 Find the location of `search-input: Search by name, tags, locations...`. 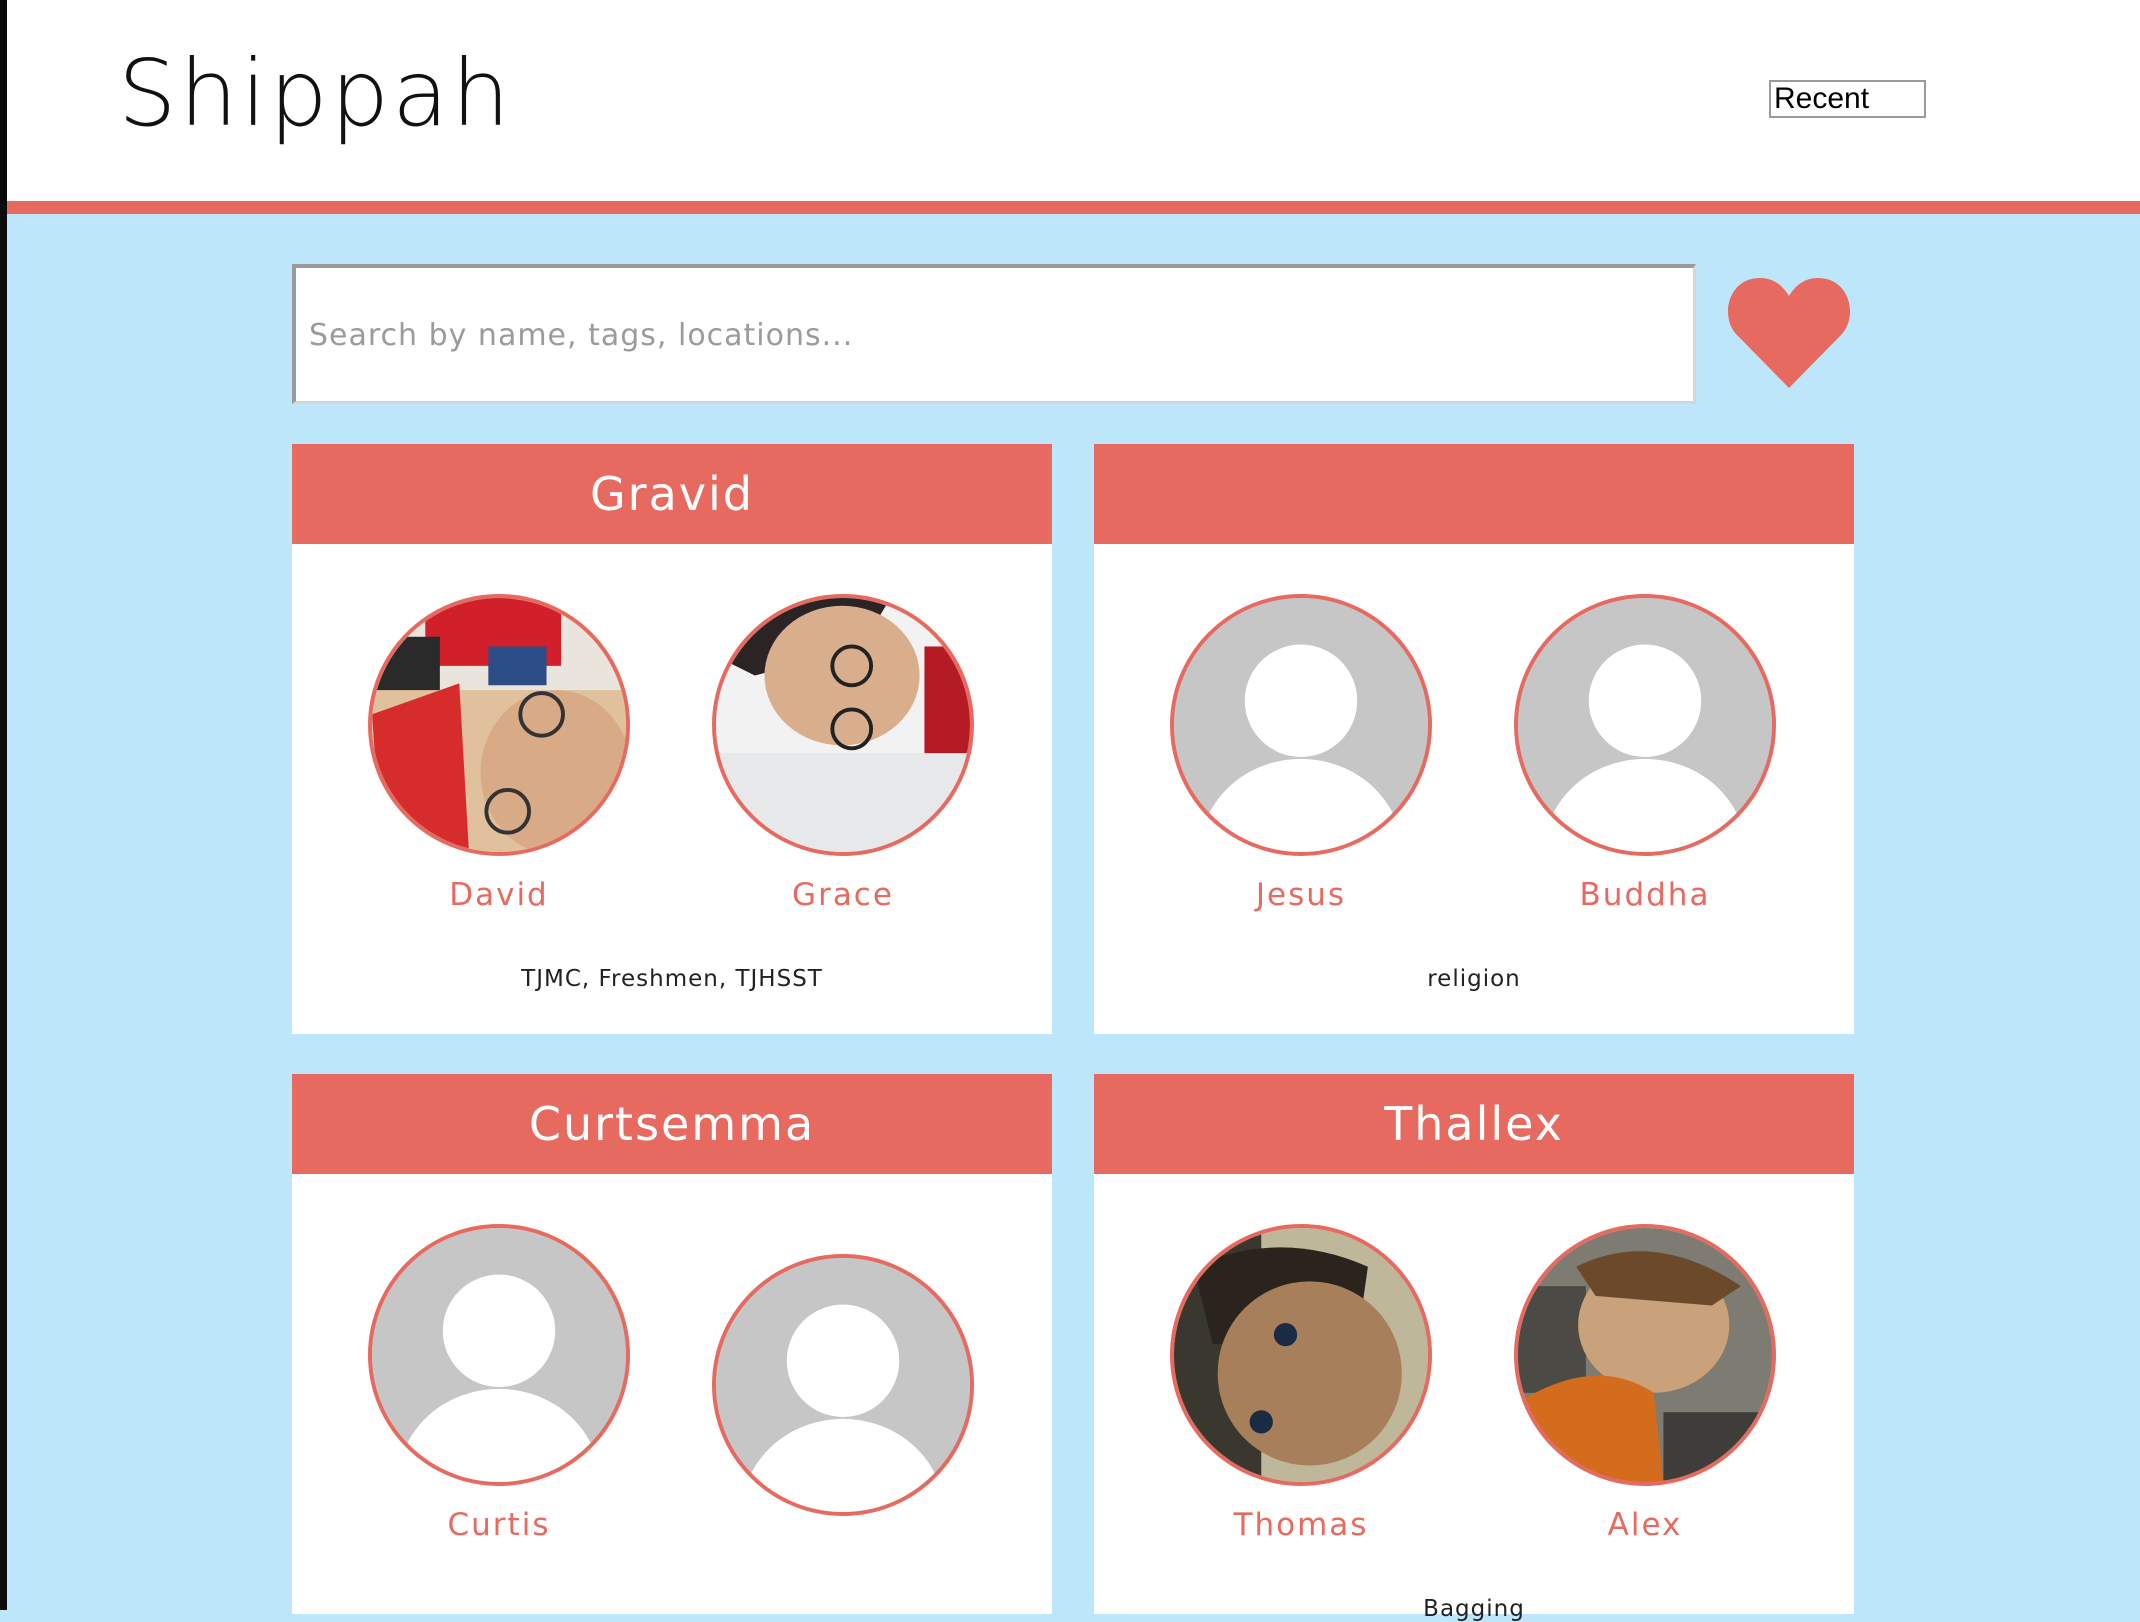

search-input: Search by name, tags, locations... is located at coordinates (994, 334).